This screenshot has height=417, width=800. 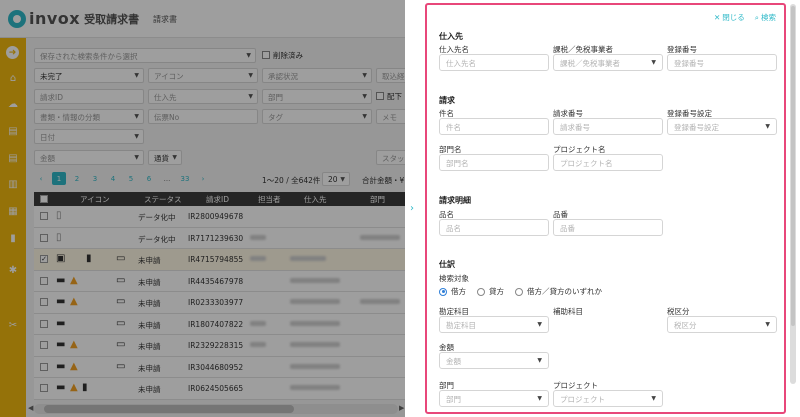 I want to click on subject-input: 件名, so click(x=494, y=126).